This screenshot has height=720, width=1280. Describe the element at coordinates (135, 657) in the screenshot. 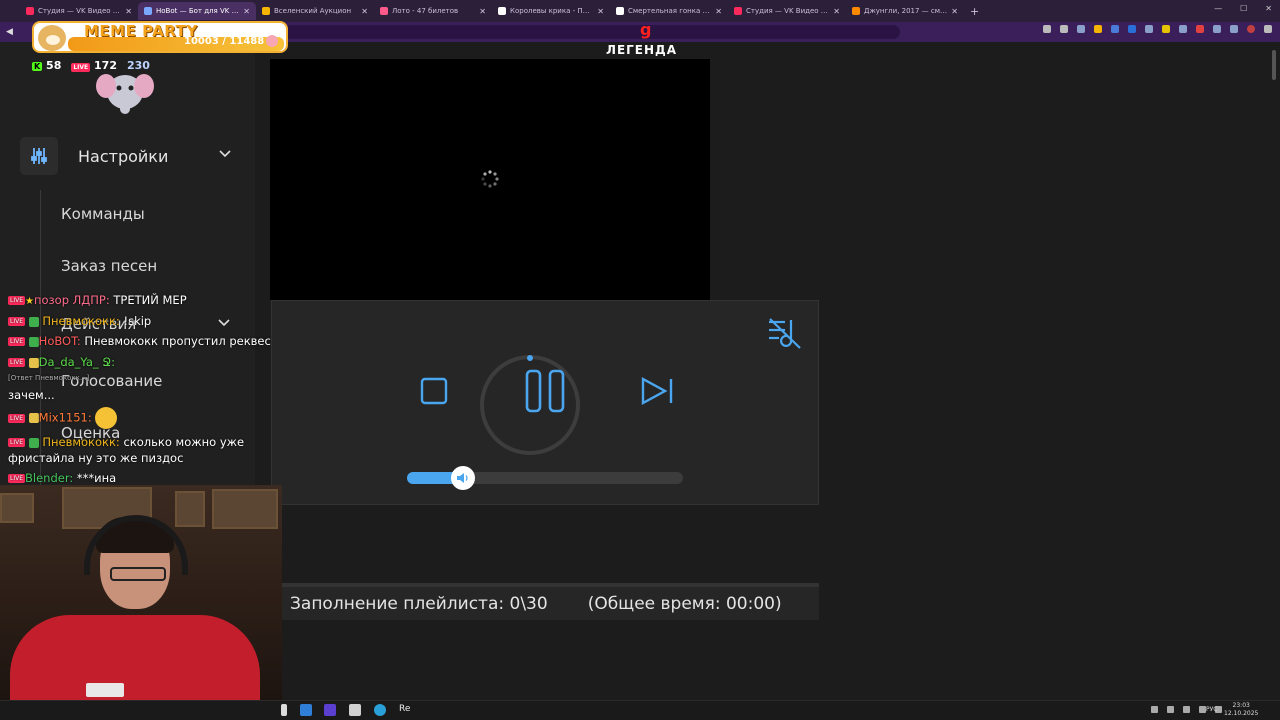

I see `streamer-shirt` at that location.